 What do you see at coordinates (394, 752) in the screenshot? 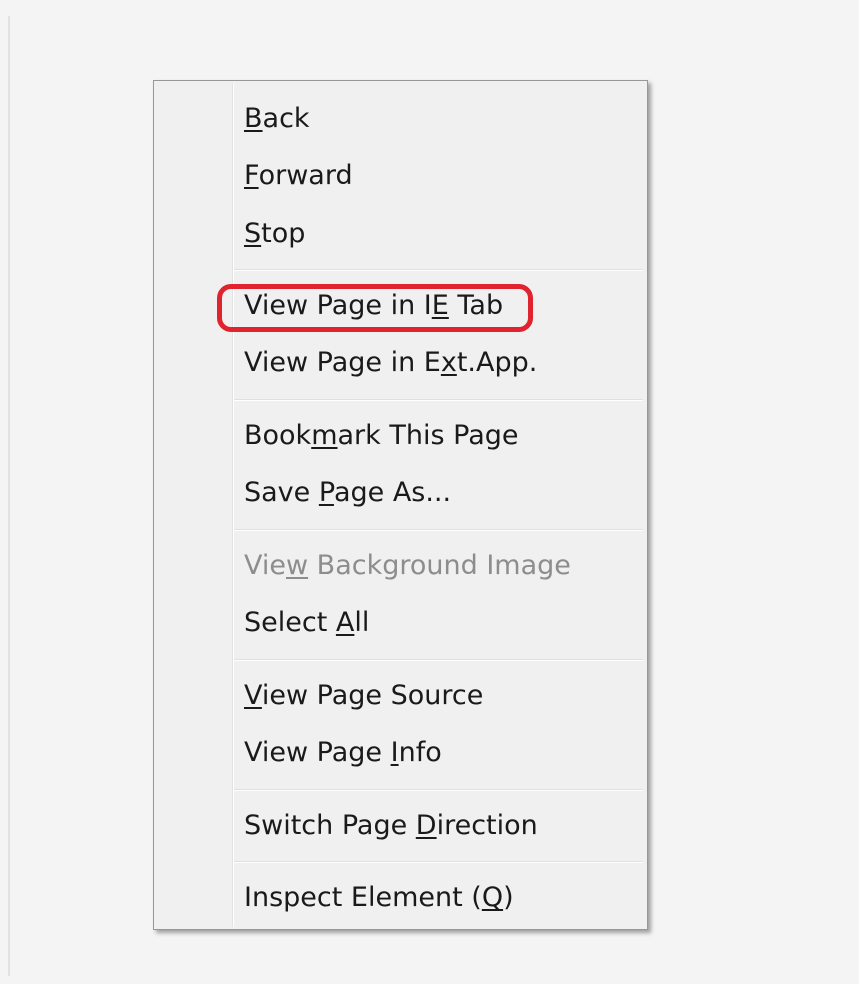
I see `access-key: I` at bounding box center [394, 752].